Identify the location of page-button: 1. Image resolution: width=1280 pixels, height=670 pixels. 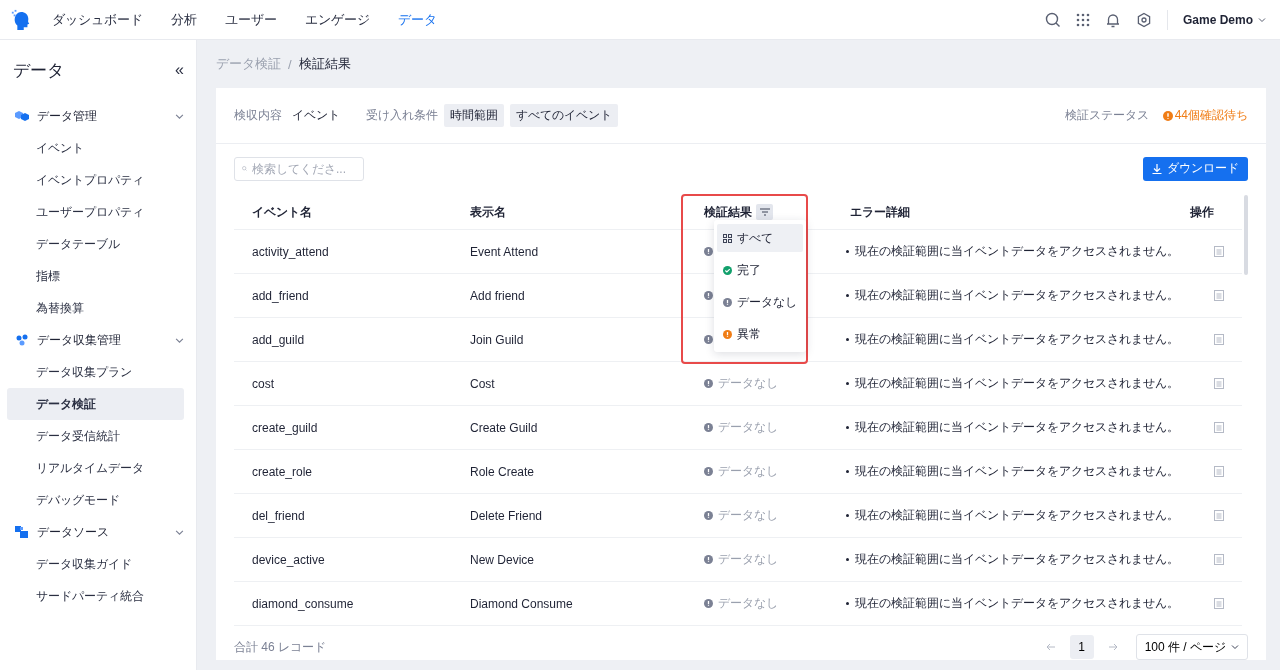
(1081, 647).